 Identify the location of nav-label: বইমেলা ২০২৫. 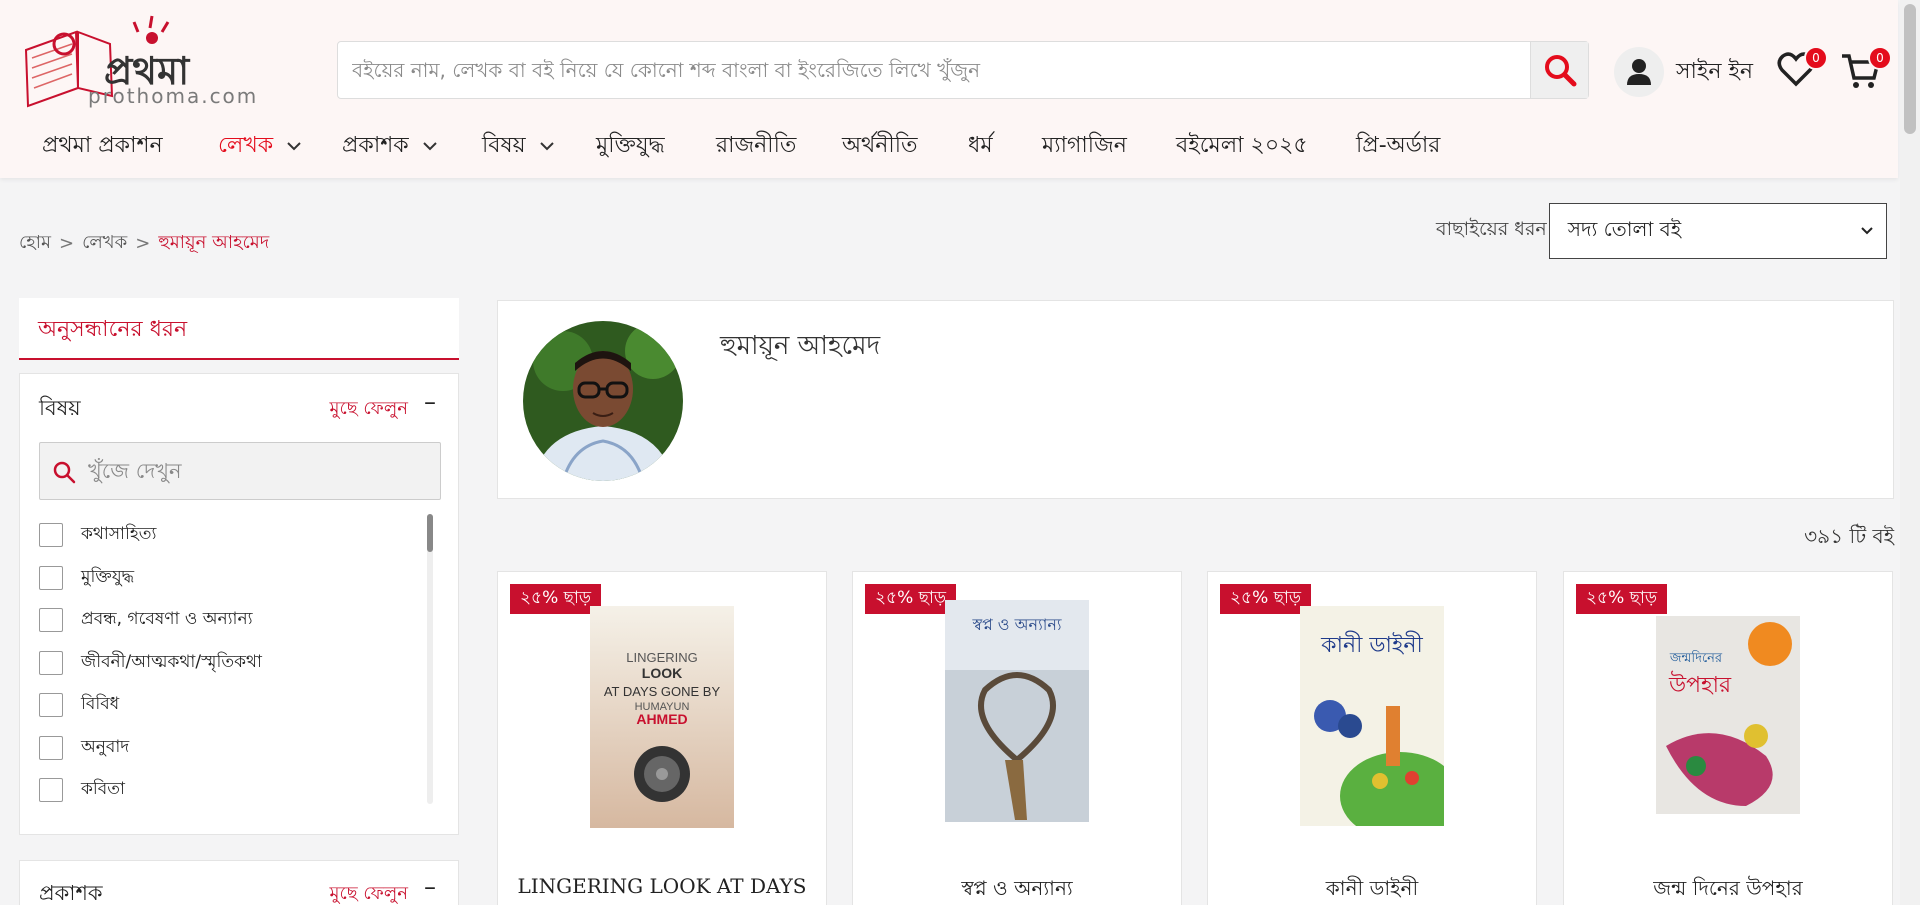
(1242, 145).